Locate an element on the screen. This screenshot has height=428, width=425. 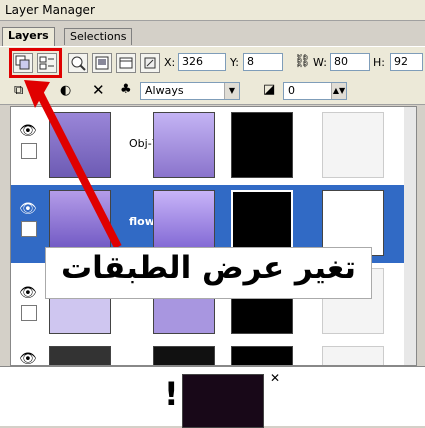
annotation-text: تغير عرض الطبقات is located at coordinates (208, 268).